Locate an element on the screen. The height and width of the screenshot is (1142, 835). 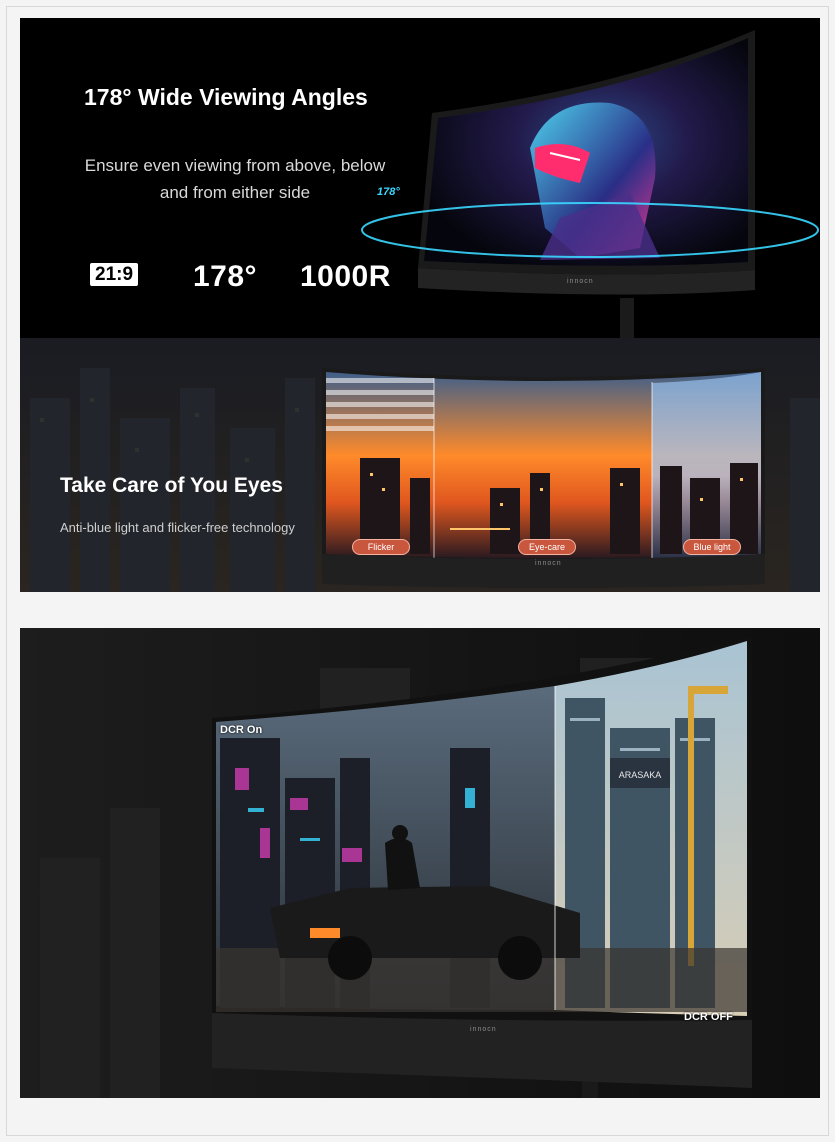
viewing-angle-title: 178° Wide Viewing Angles is located at coordinates (226, 97).